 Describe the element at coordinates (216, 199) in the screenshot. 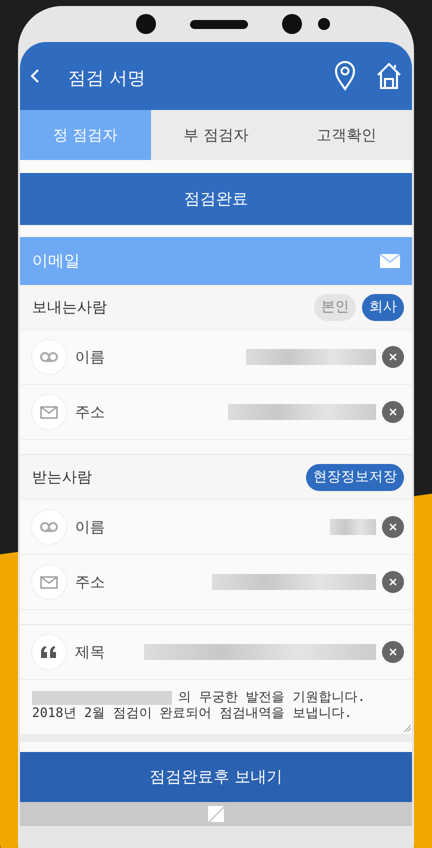

I see `complete-button: 점검완료` at that location.